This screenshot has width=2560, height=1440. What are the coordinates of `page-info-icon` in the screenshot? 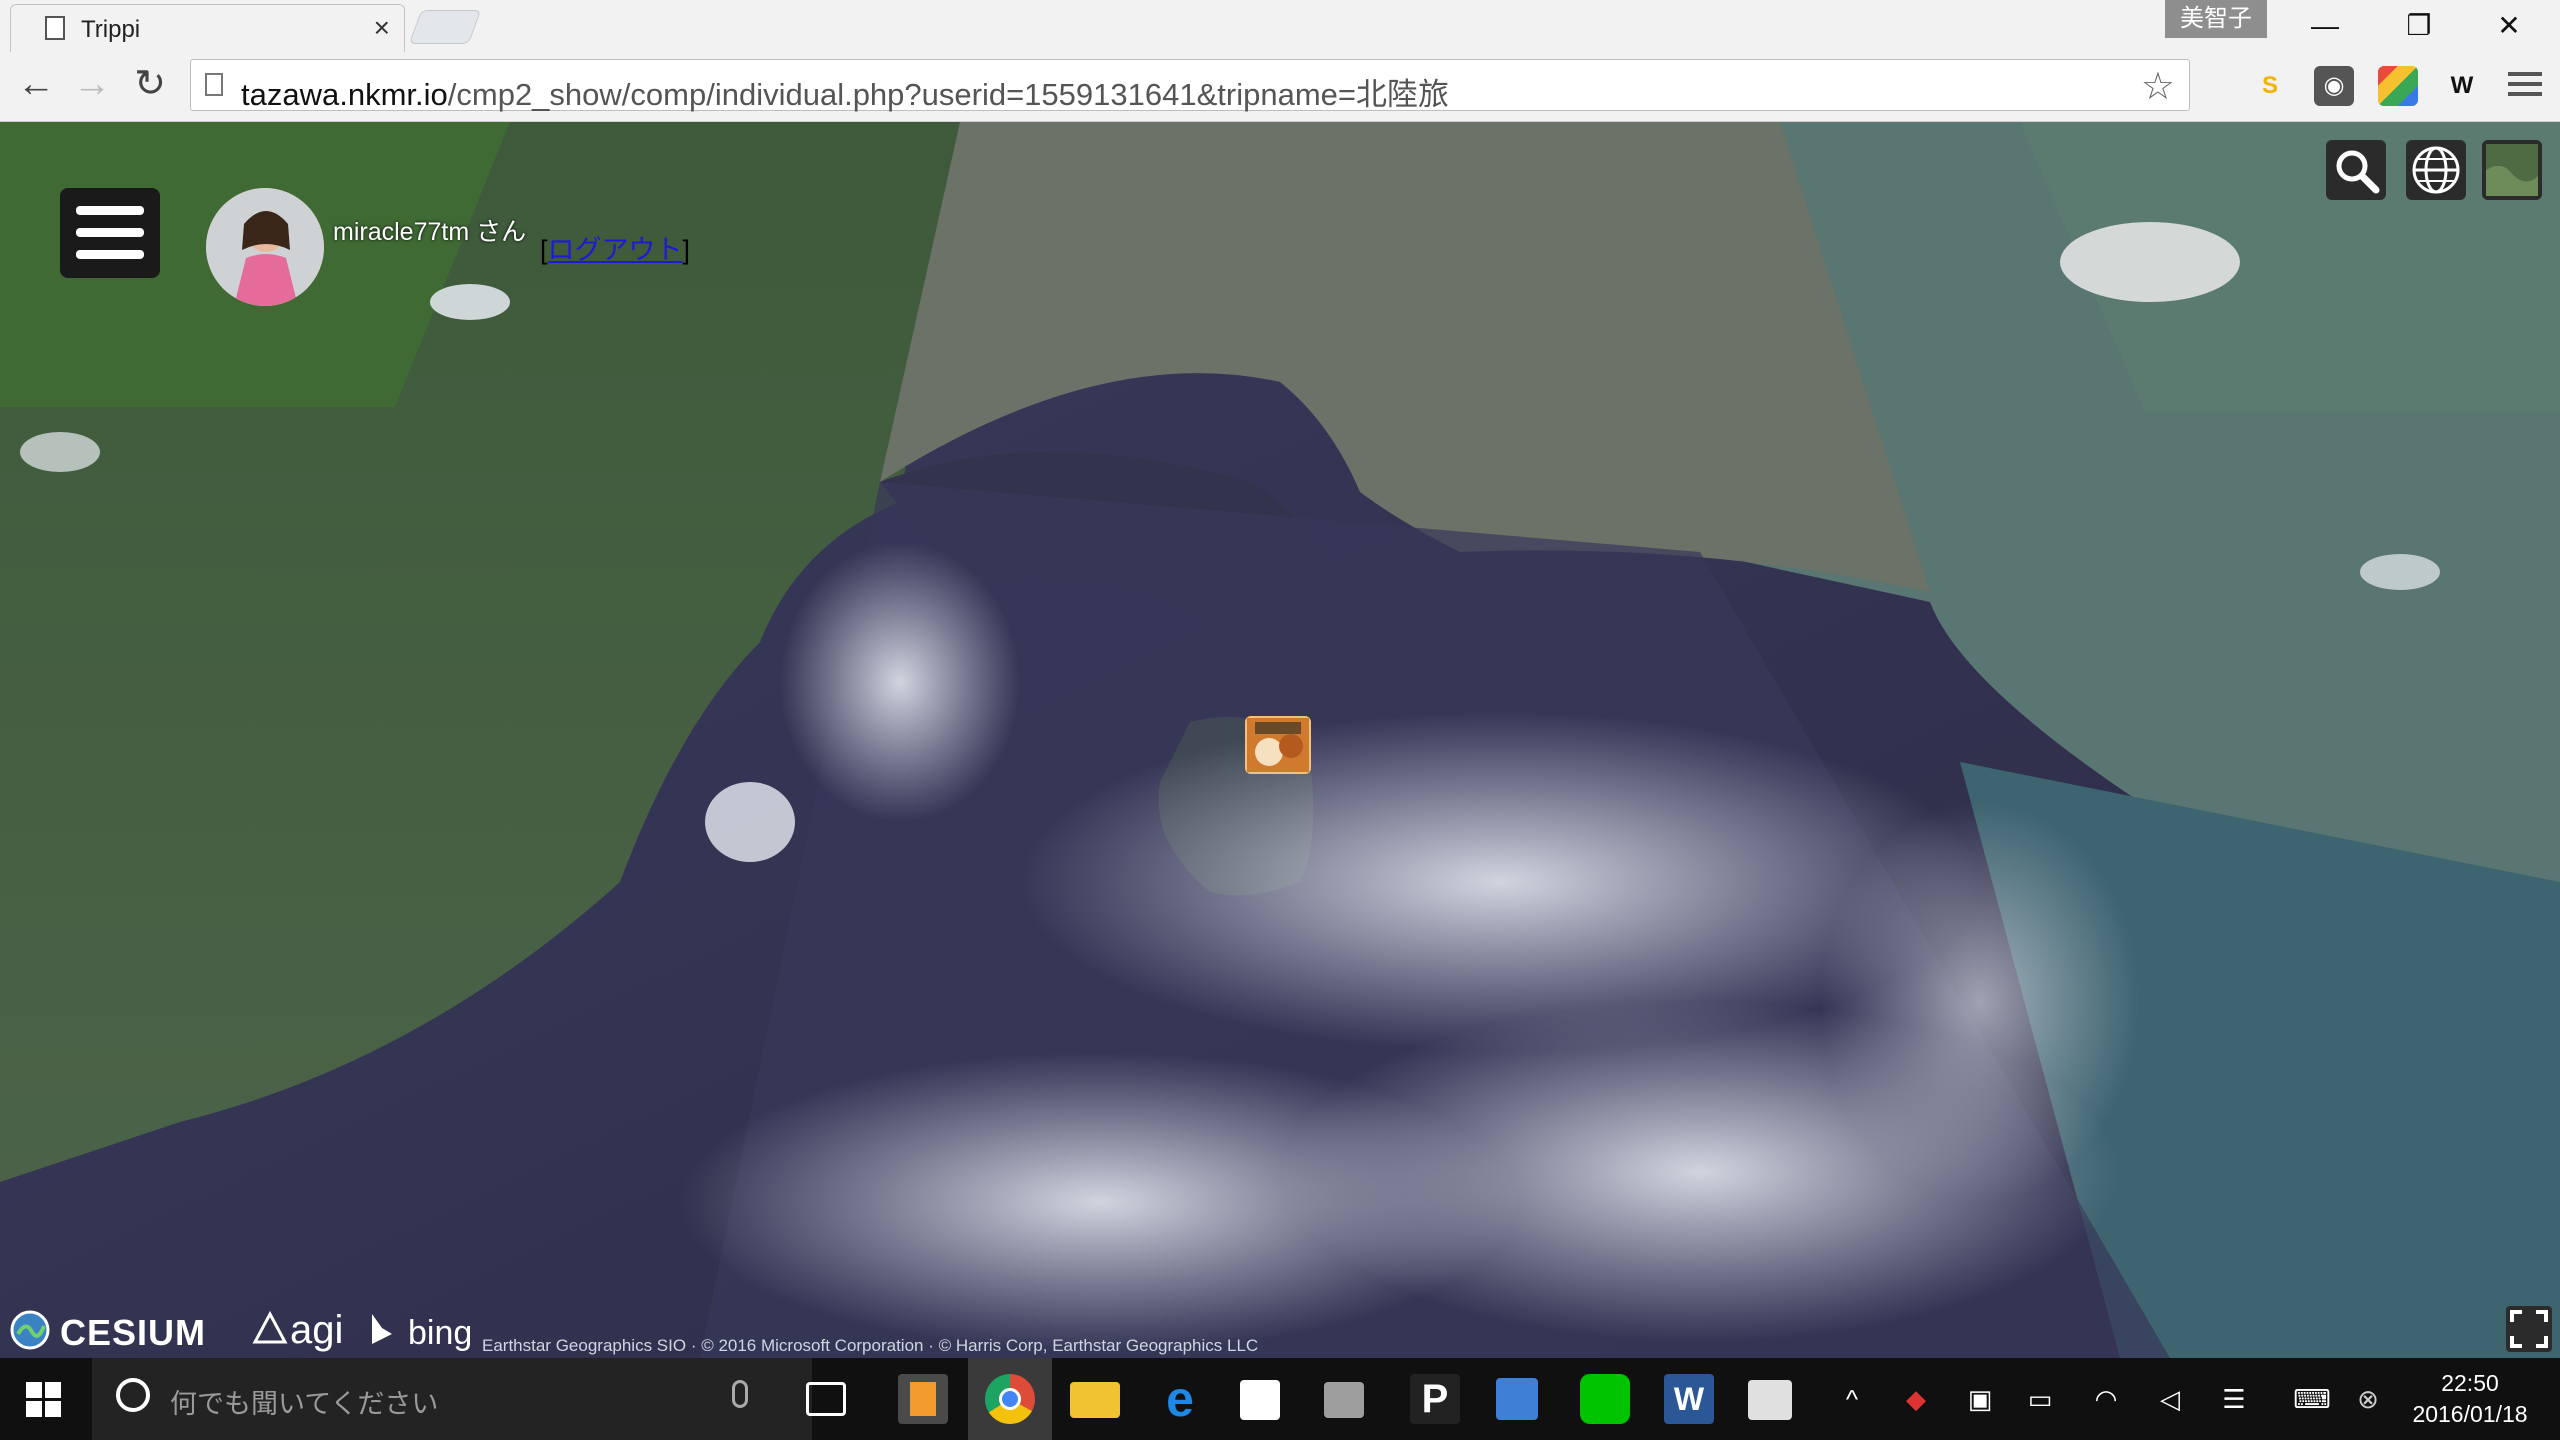 It's located at (214, 84).